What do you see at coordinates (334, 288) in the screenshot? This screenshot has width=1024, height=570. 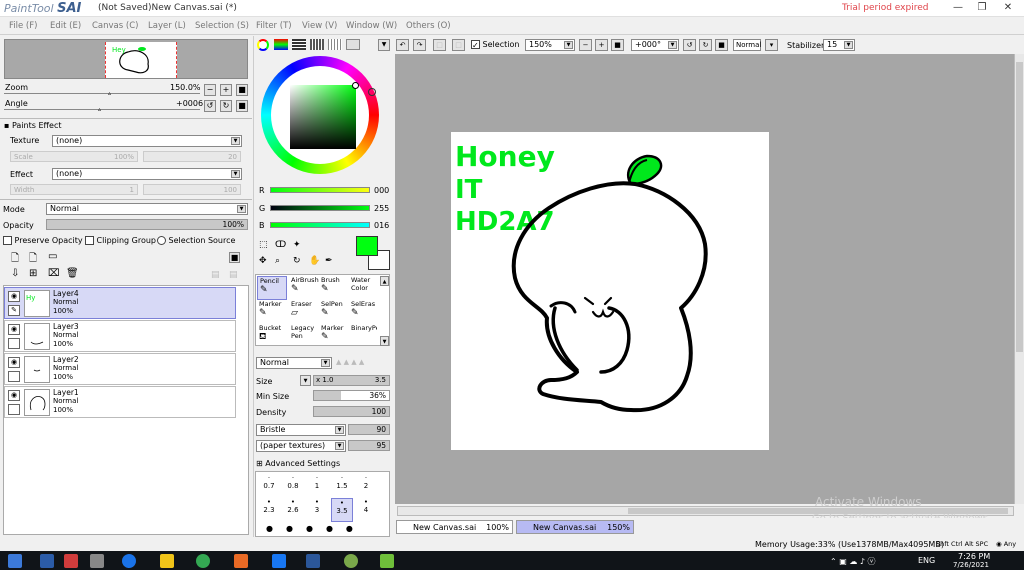 I see `tool-brush: Brush ✎` at bounding box center [334, 288].